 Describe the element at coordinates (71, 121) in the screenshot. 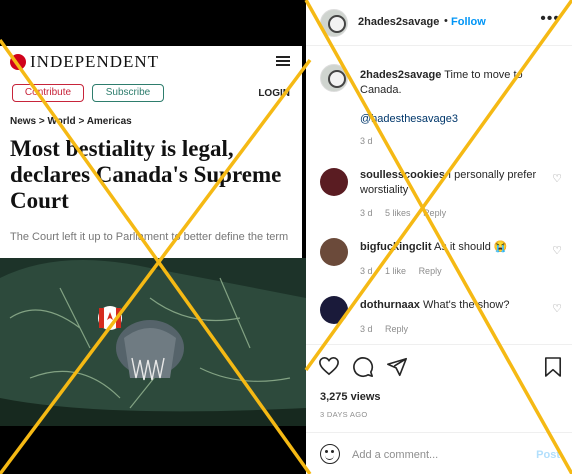

I see `breadcrumb: News > World > Americas` at that location.